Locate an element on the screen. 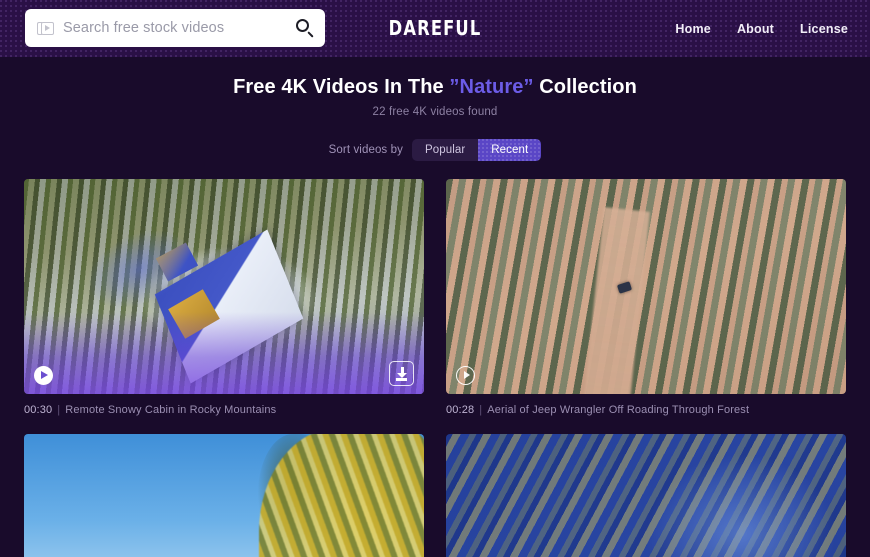 The width and height of the screenshot is (870, 557). video-stack-icon is located at coordinates (45, 28).